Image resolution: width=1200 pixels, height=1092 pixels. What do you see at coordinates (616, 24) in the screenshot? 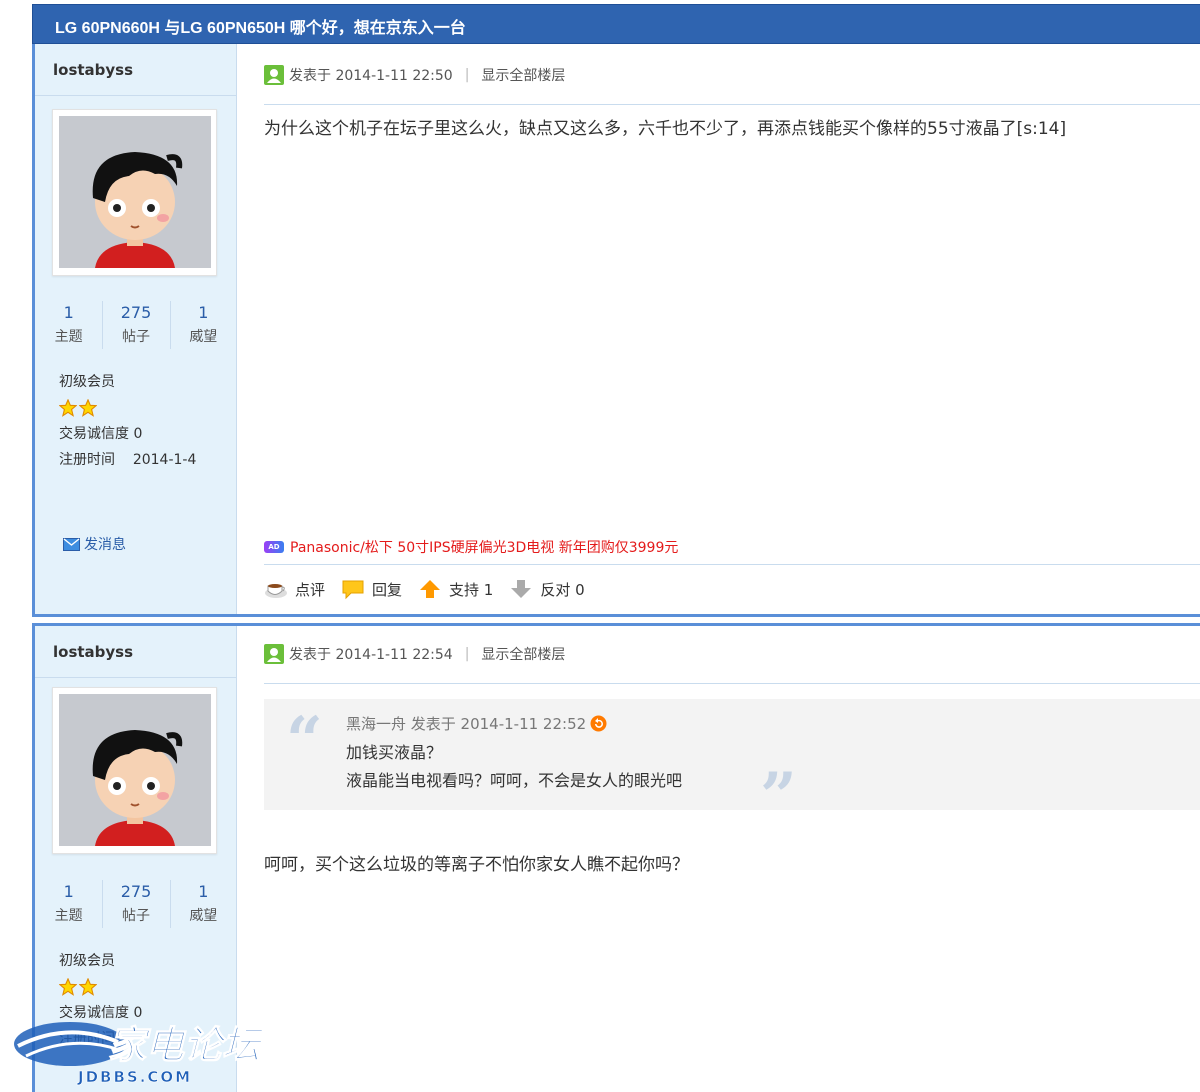
I see `thread-header: LG 60PN660H 与LG 60PN650H 哪个好，想在京东入一台` at bounding box center [616, 24].